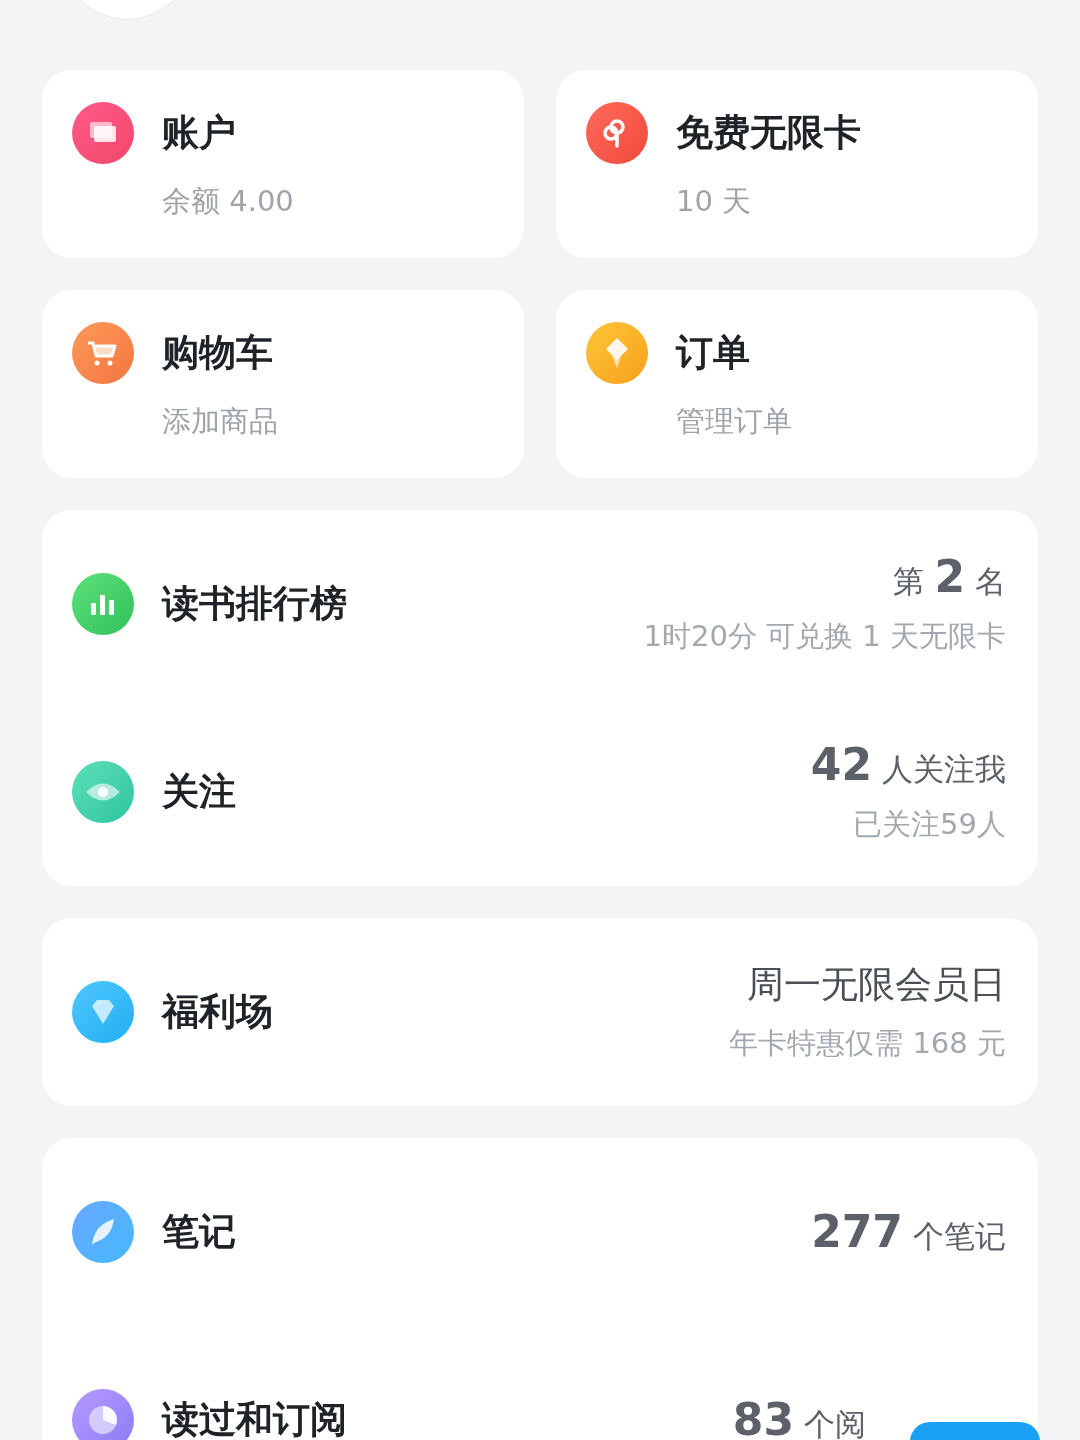  What do you see at coordinates (103, 1232) in the screenshot?
I see `feather-icon` at bounding box center [103, 1232].